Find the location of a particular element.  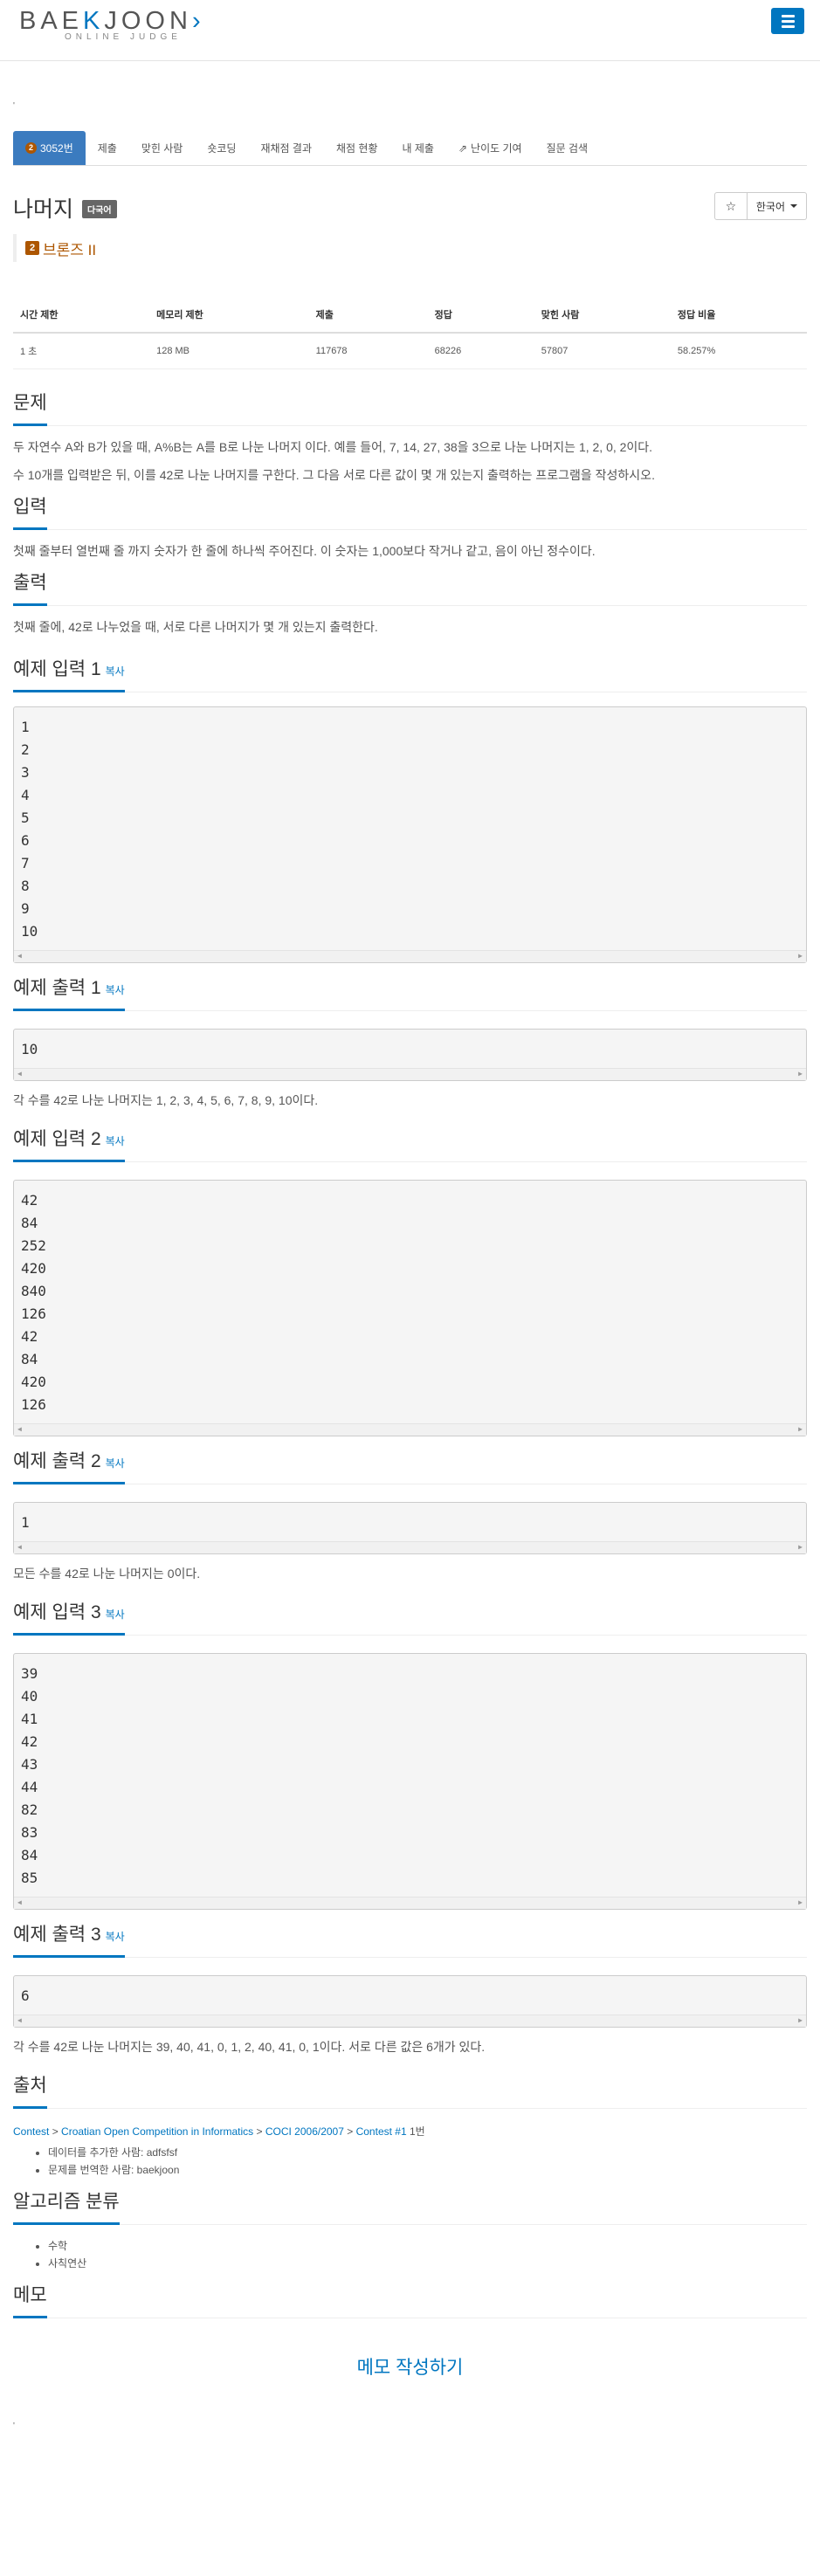

table-header: 정답 is located at coordinates (480, 315).